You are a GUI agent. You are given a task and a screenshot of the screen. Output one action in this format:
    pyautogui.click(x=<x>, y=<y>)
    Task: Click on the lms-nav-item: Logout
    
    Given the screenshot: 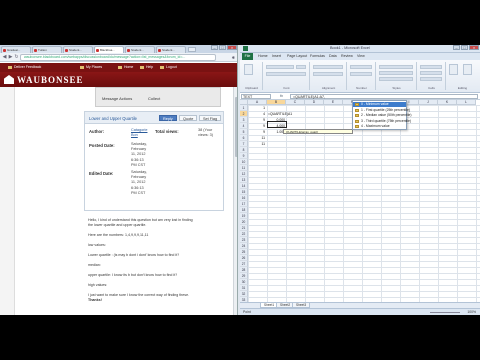 What is the action you would take?
    pyautogui.click(x=168, y=67)
    